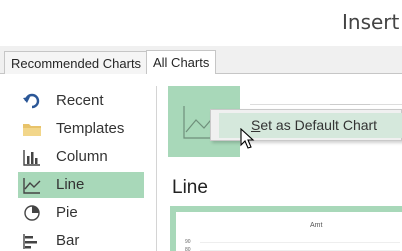  I want to click on context-menu: Set as Default Chart, so click(306, 125).